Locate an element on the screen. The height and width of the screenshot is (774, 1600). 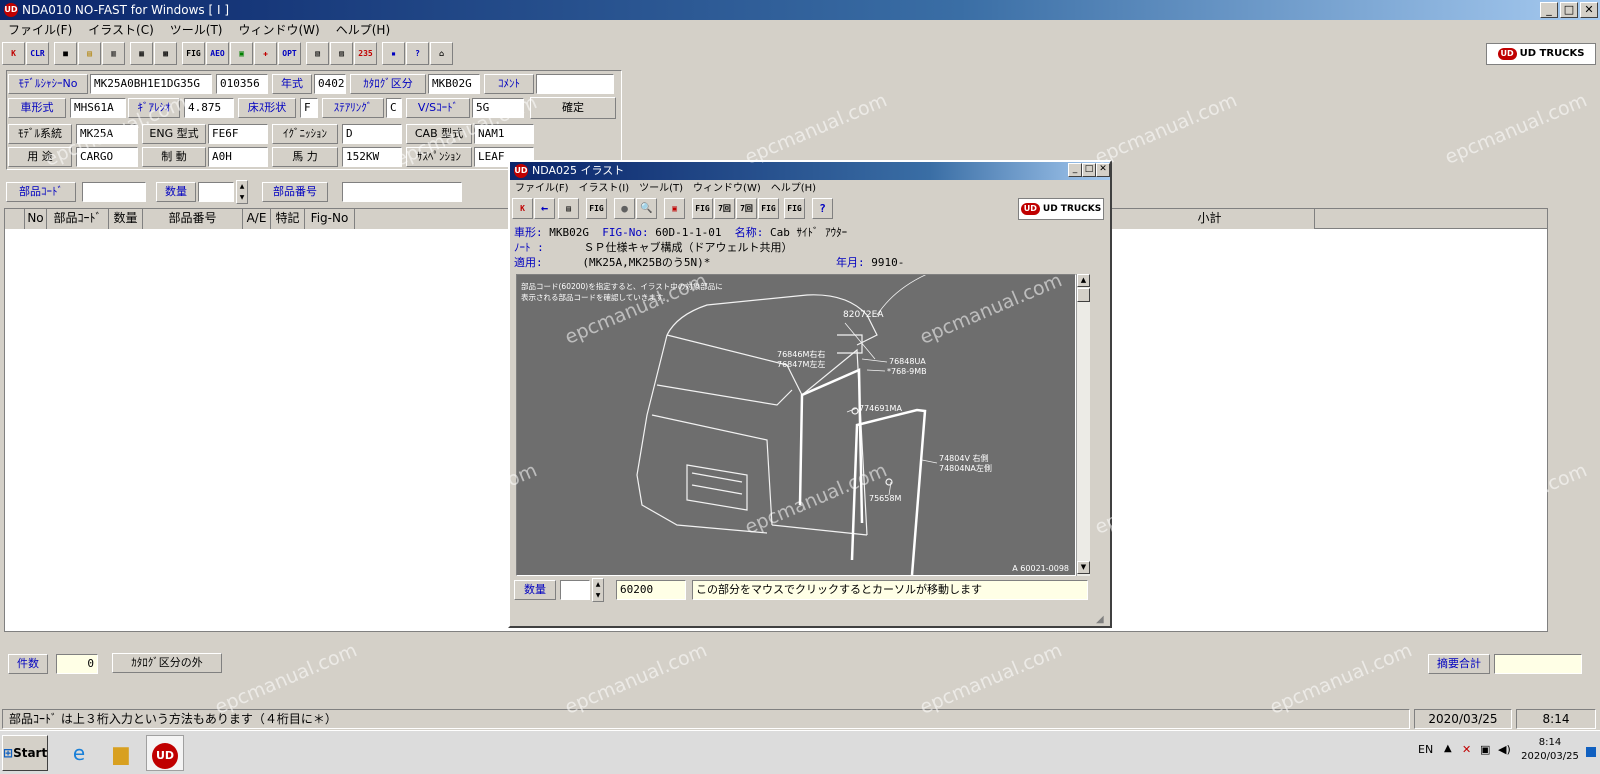
part-label-774691ma: 774691MA is located at coordinates (880, 408).